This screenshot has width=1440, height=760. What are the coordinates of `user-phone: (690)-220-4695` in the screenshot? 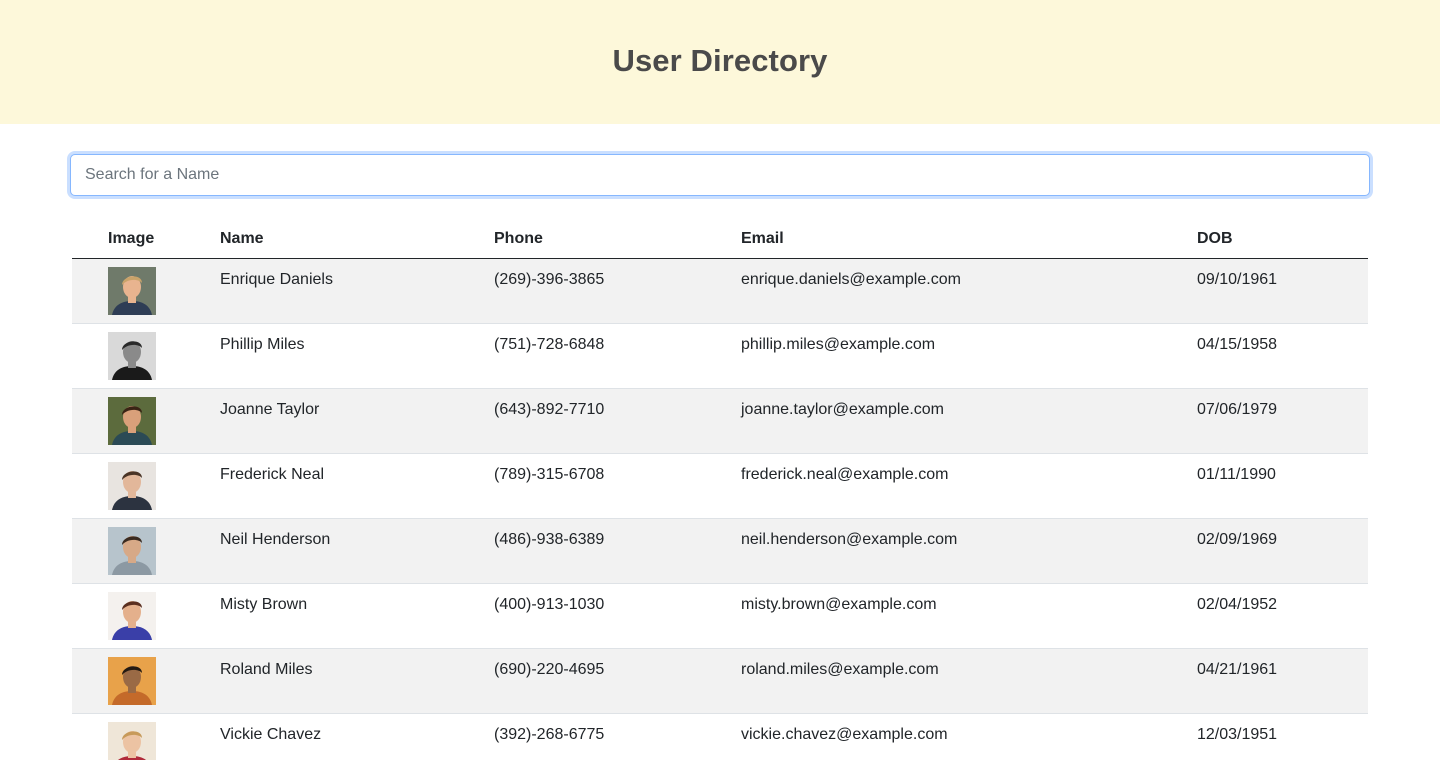 It's located at (549, 669).